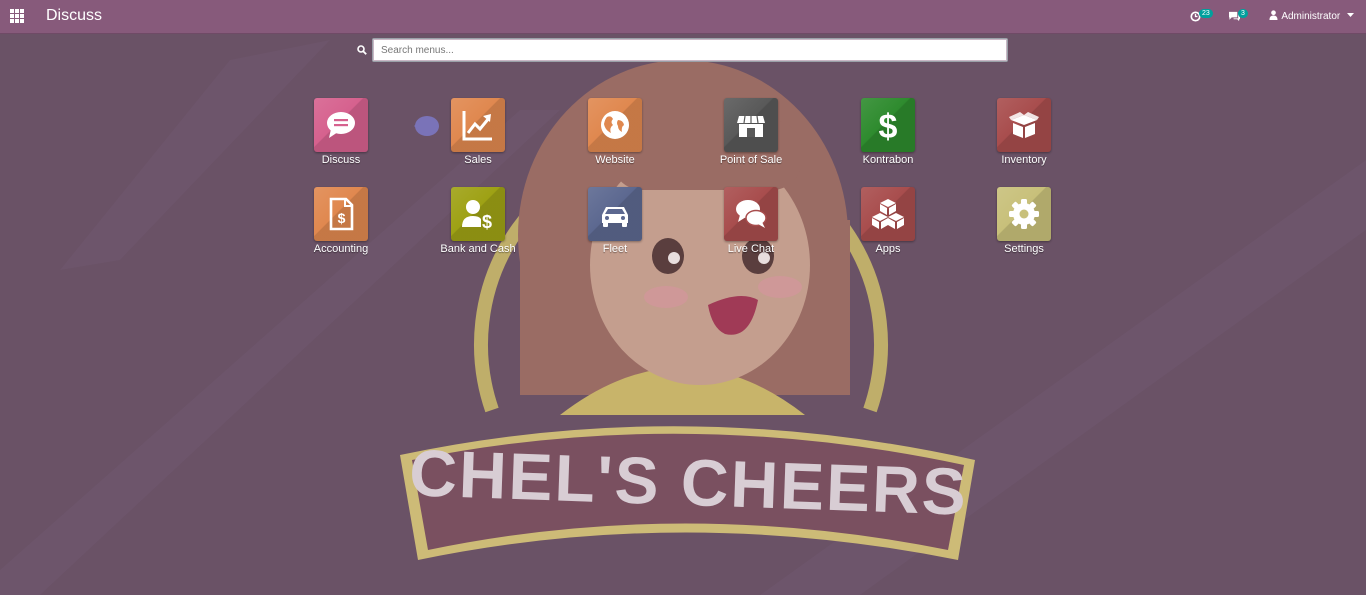 The width and height of the screenshot is (1366, 595). I want to click on globe-icon, so click(615, 125).